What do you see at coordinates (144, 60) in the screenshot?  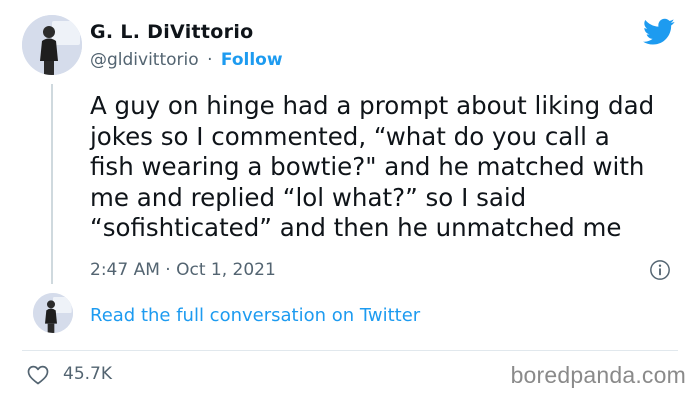 I see `author-handle: @gldivittorio` at bounding box center [144, 60].